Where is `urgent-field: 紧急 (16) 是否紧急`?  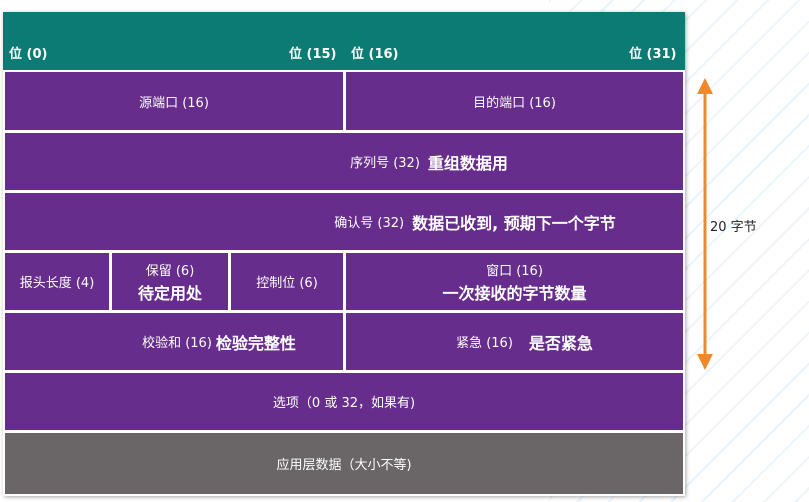 urgent-field: 紧急 (16) 是否紧急 is located at coordinates (514, 341).